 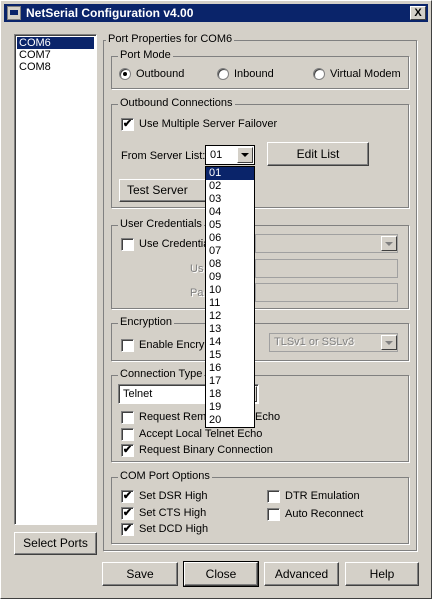 What do you see at coordinates (230, 173) in the screenshot?
I see `server-list-option: 01` at bounding box center [230, 173].